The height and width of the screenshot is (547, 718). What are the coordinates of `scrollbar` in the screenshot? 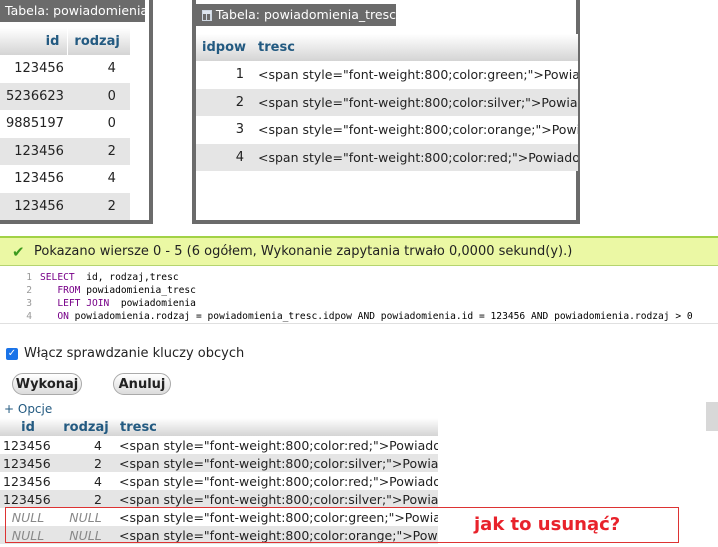 It's located at (712, 416).